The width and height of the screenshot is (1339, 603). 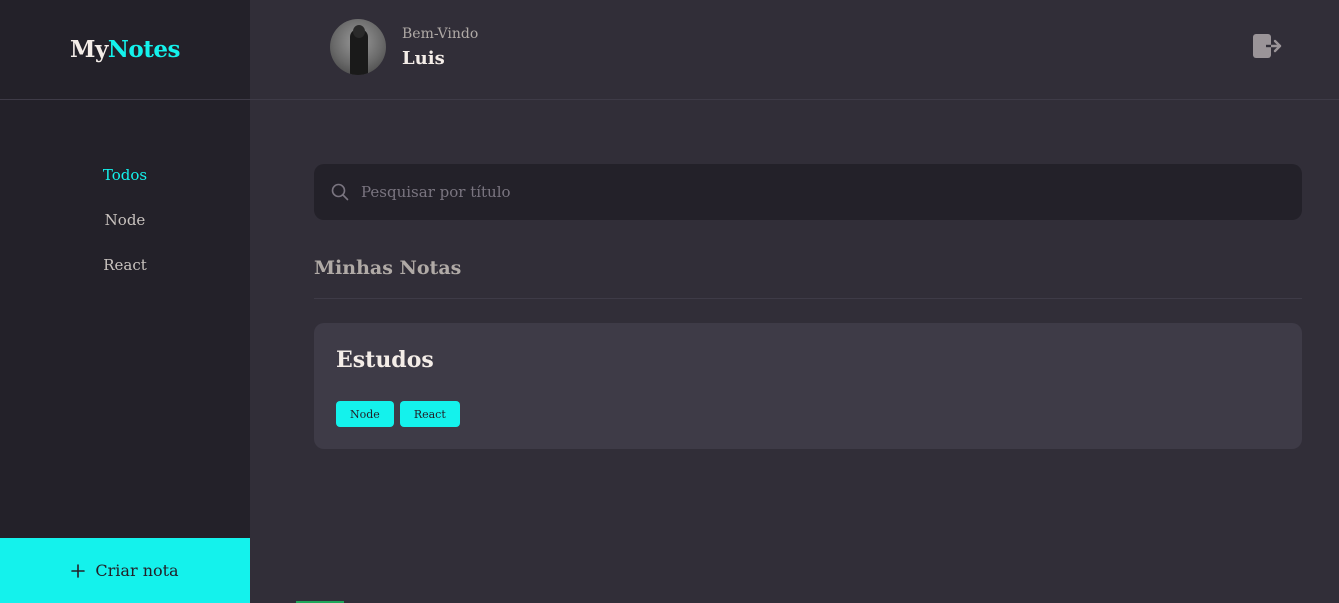 I want to click on logo-part-my: My, so click(x=89, y=49).